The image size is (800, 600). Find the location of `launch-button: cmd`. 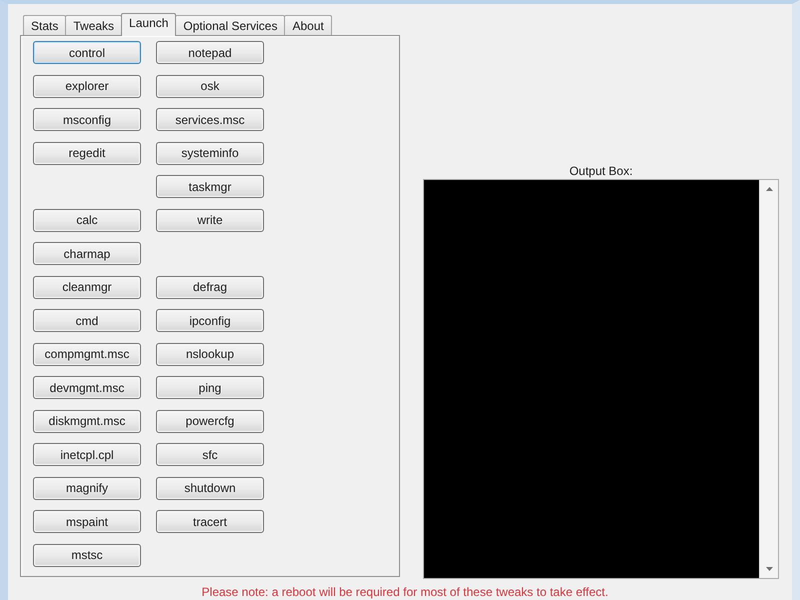

launch-button: cmd is located at coordinates (87, 320).